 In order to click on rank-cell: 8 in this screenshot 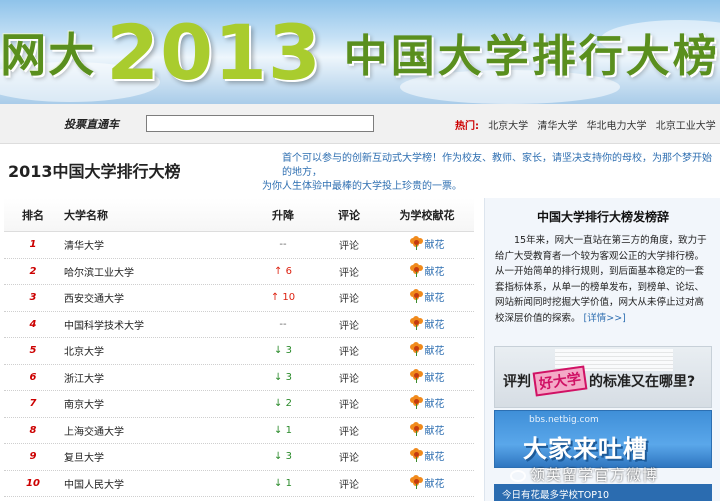, I will do `click(33, 430)`.